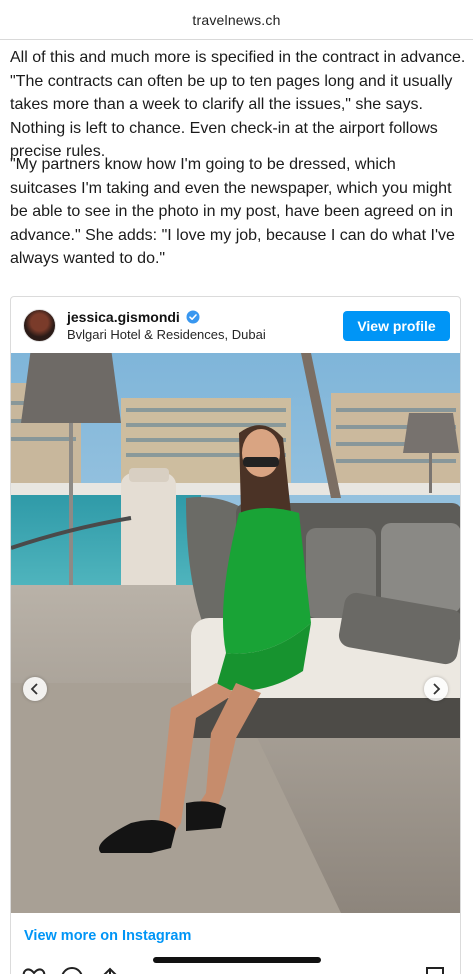 This screenshot has width=473, height=974. I want to click on browser-address-bar: travelnews.ch, so click(236, 20).